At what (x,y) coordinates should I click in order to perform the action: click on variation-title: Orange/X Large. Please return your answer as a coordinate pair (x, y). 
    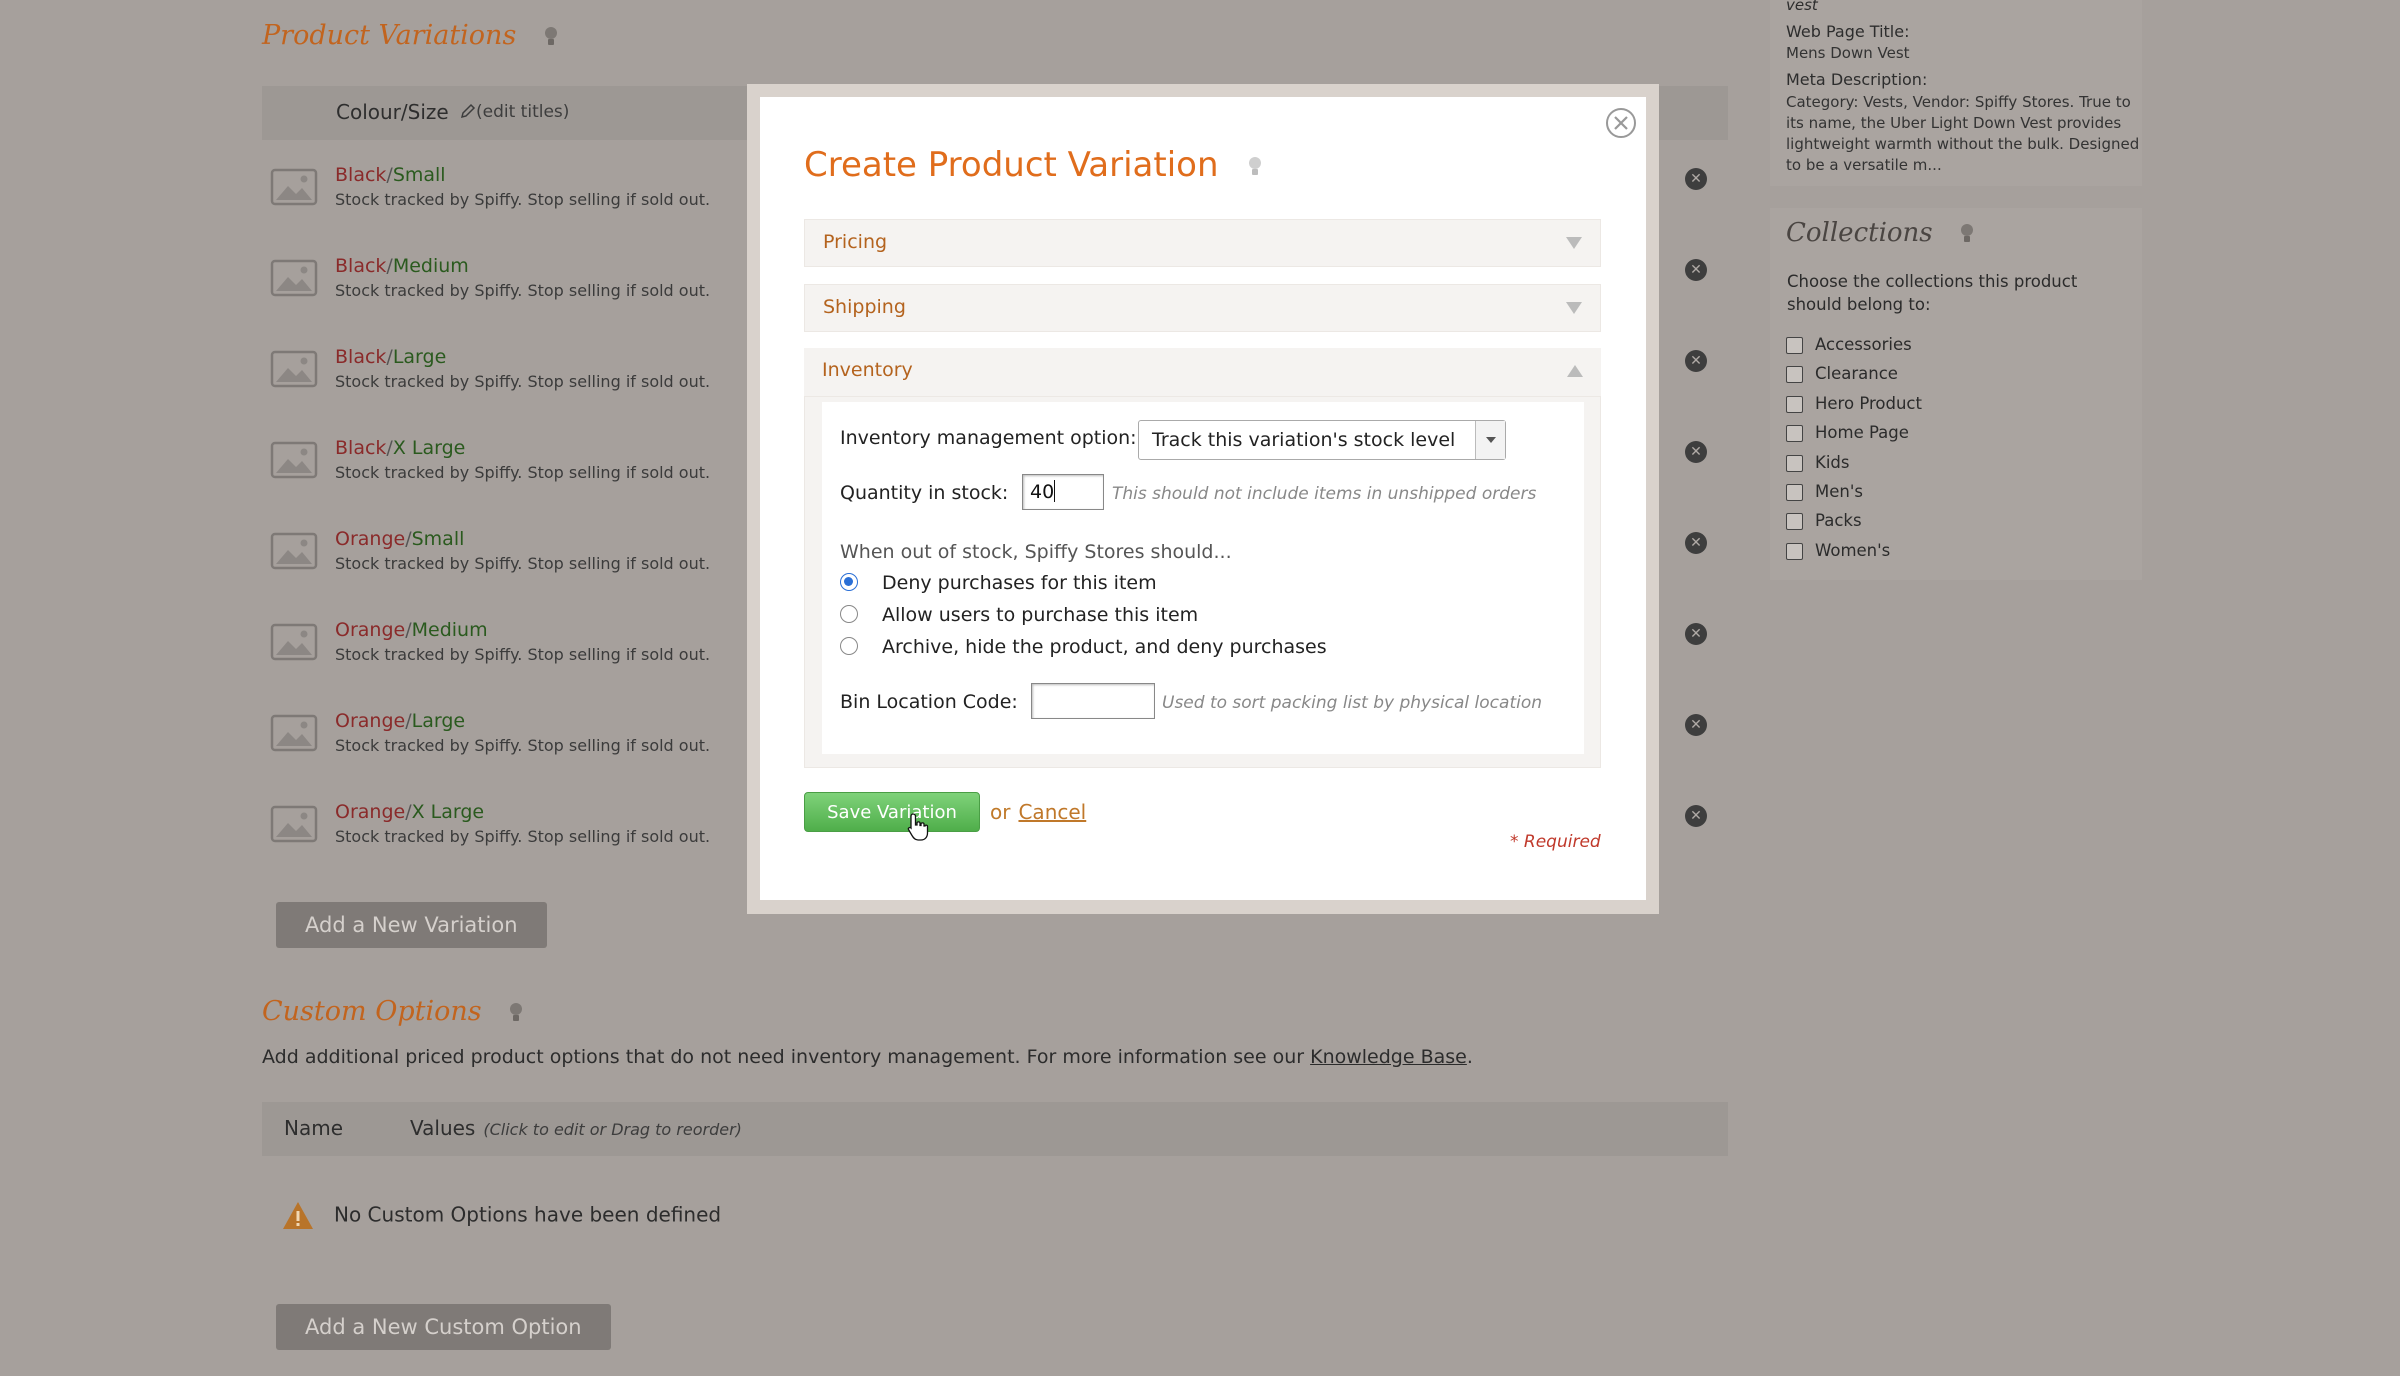
    Looking at the image, I should click on (409, 812).